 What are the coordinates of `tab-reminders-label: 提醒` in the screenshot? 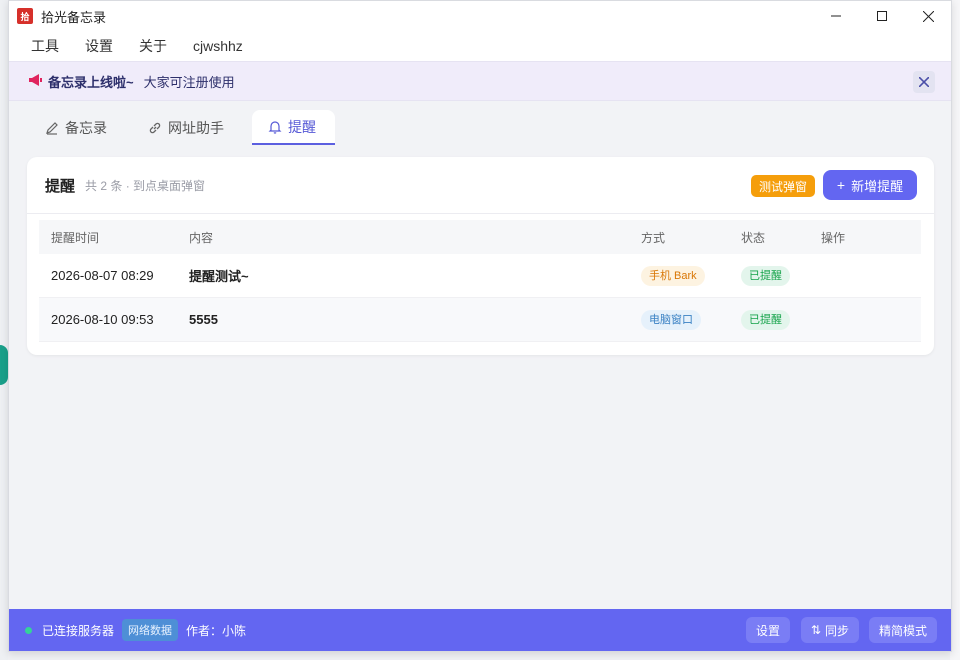 It's located at (302, 126).